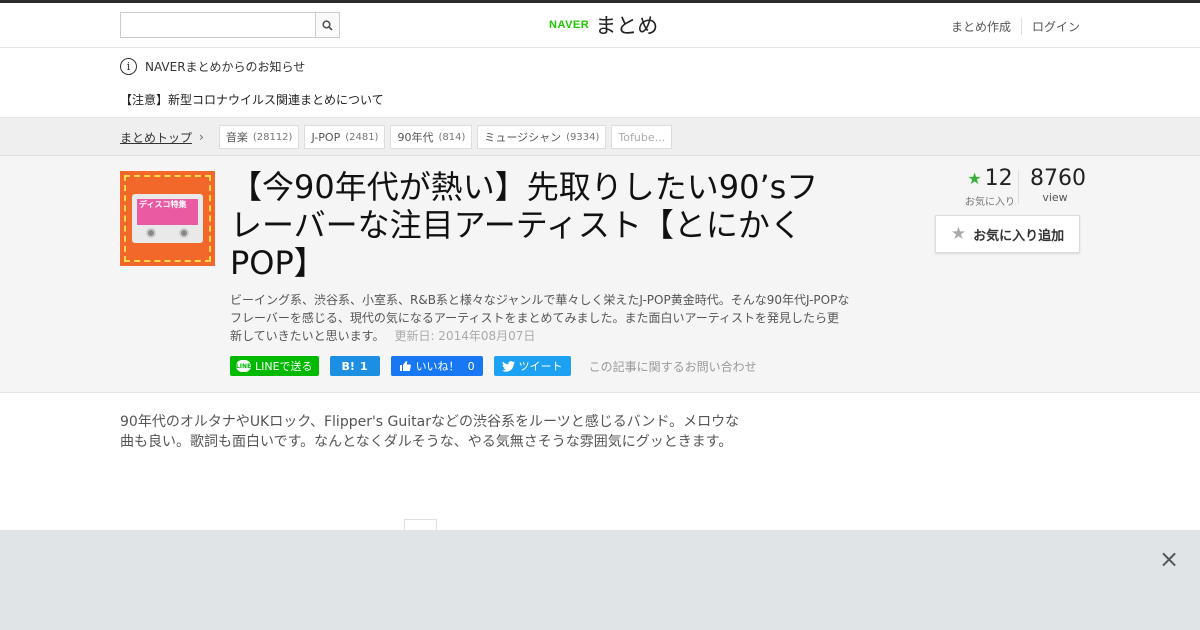 The image size is (1200, 630). What do you see at coordinates (156, 137) in the screenshot?
I see `breadcrumb-top-link: まとめトップ` at bounding box center [156, 137].